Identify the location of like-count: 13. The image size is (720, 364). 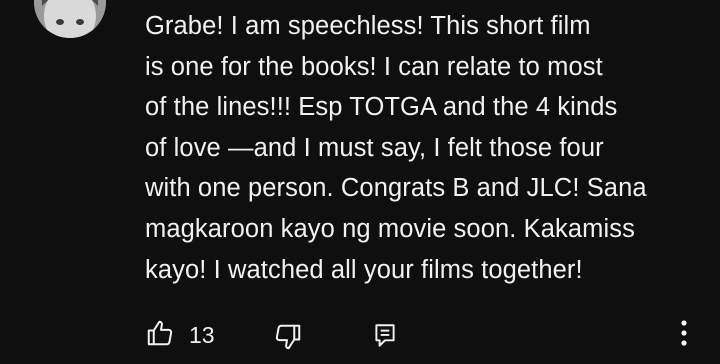
(202, 335).